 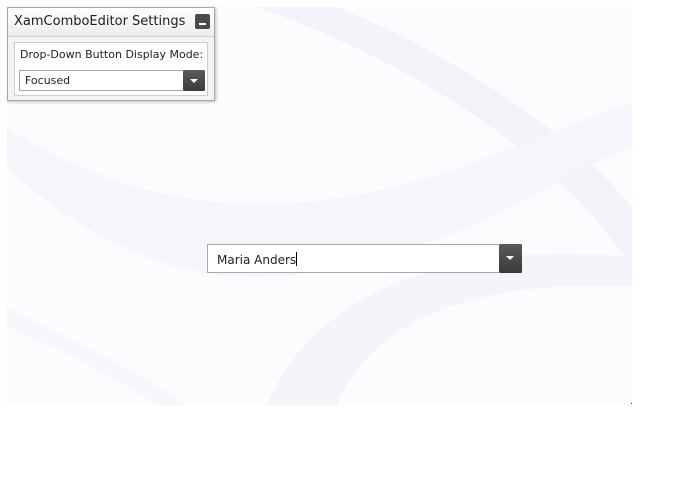 I want to click on minimize-icon, so click(x=202, y=24).